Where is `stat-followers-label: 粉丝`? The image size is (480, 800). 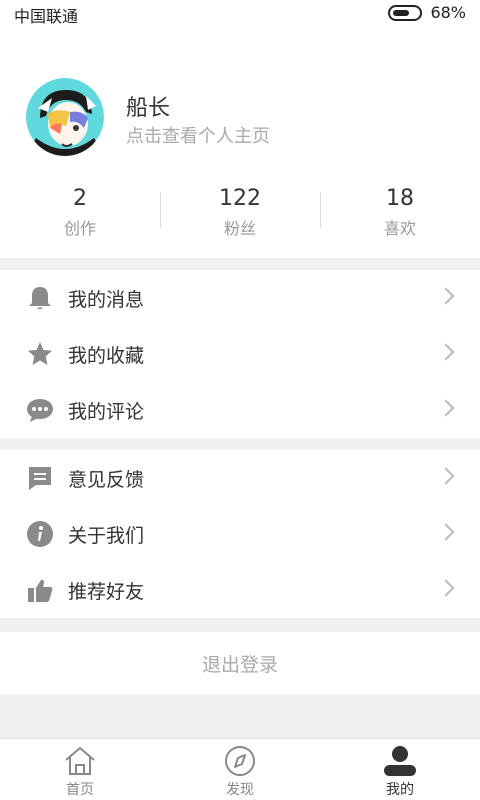
stat-followers-label: 粉丝 is located at coordinates (239, 228).